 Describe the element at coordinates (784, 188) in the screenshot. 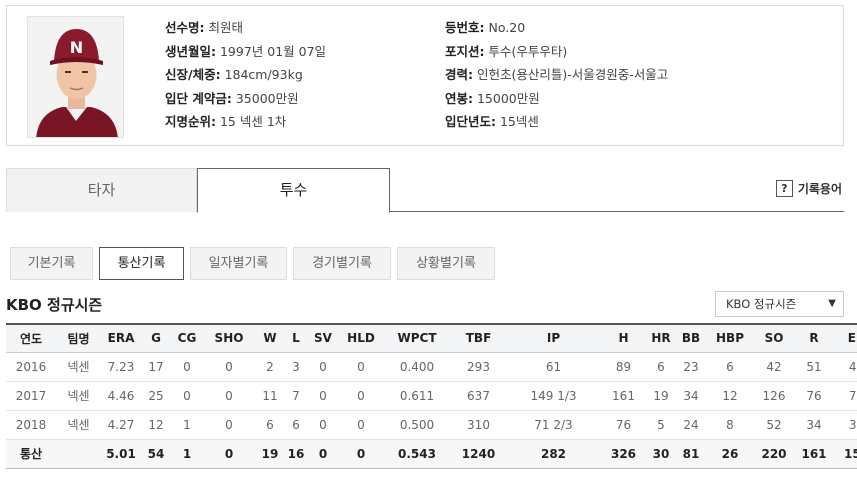

I see `help-icon: ?` at that location.